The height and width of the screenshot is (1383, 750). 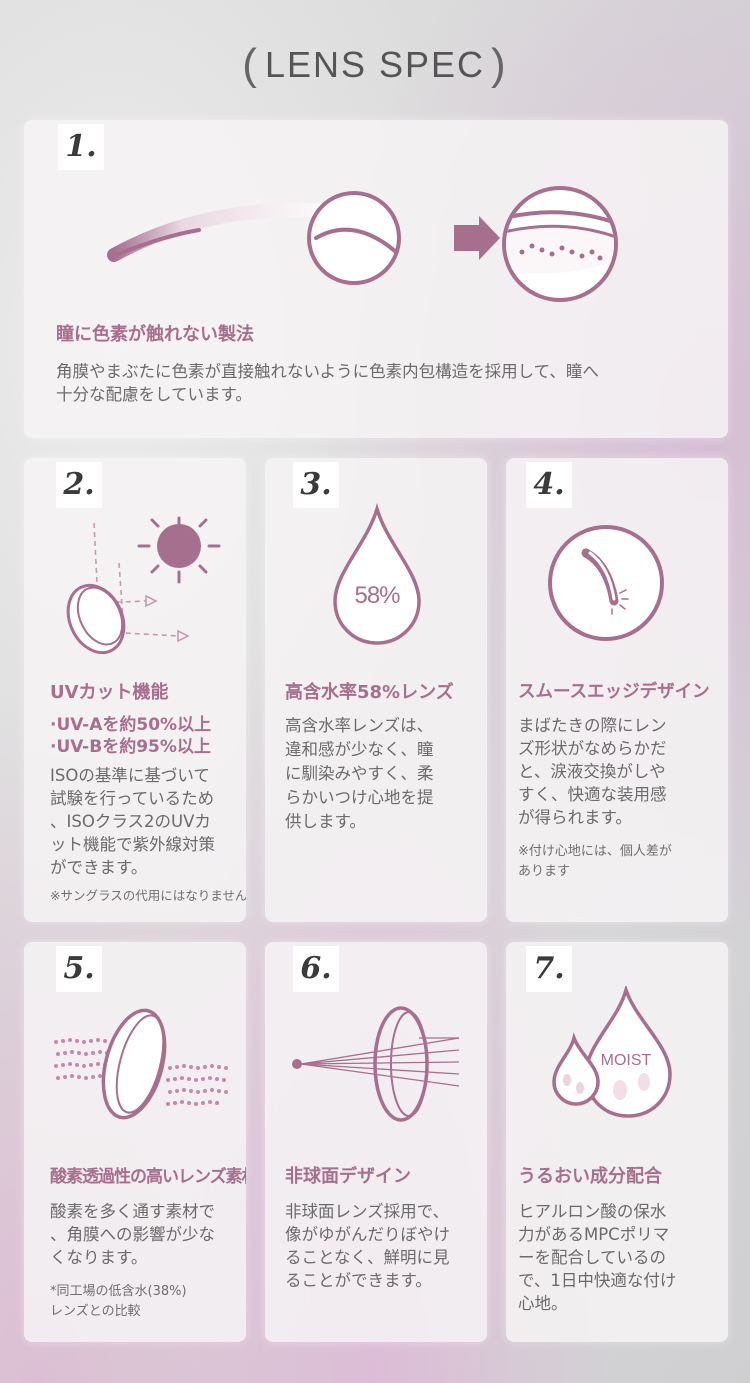 I want to click on card-heading: 高含水率58%レンズ, so click(x=369, y=692).